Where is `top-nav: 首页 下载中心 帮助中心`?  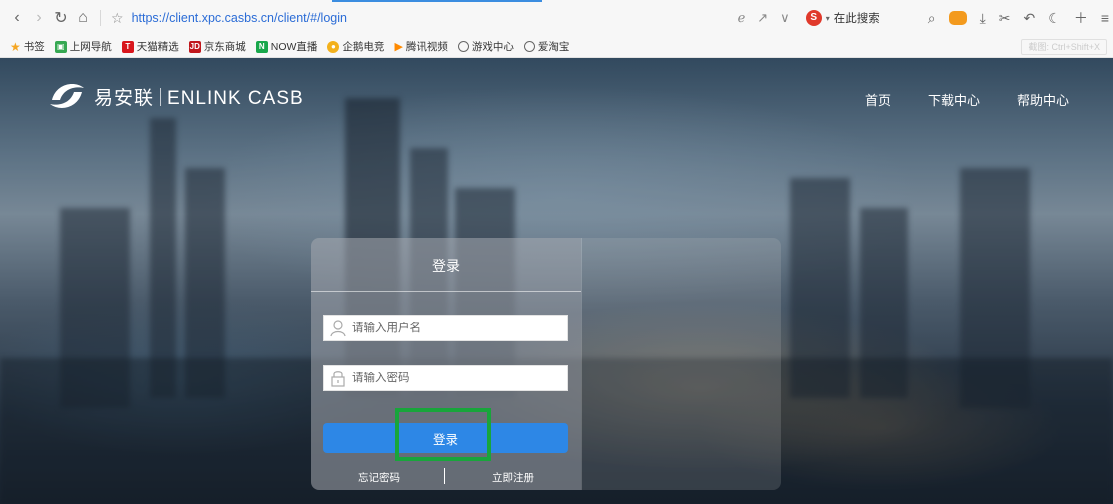 top-nav: 首页 下载中心 帮助中心 is located at coordinates (967, 99).